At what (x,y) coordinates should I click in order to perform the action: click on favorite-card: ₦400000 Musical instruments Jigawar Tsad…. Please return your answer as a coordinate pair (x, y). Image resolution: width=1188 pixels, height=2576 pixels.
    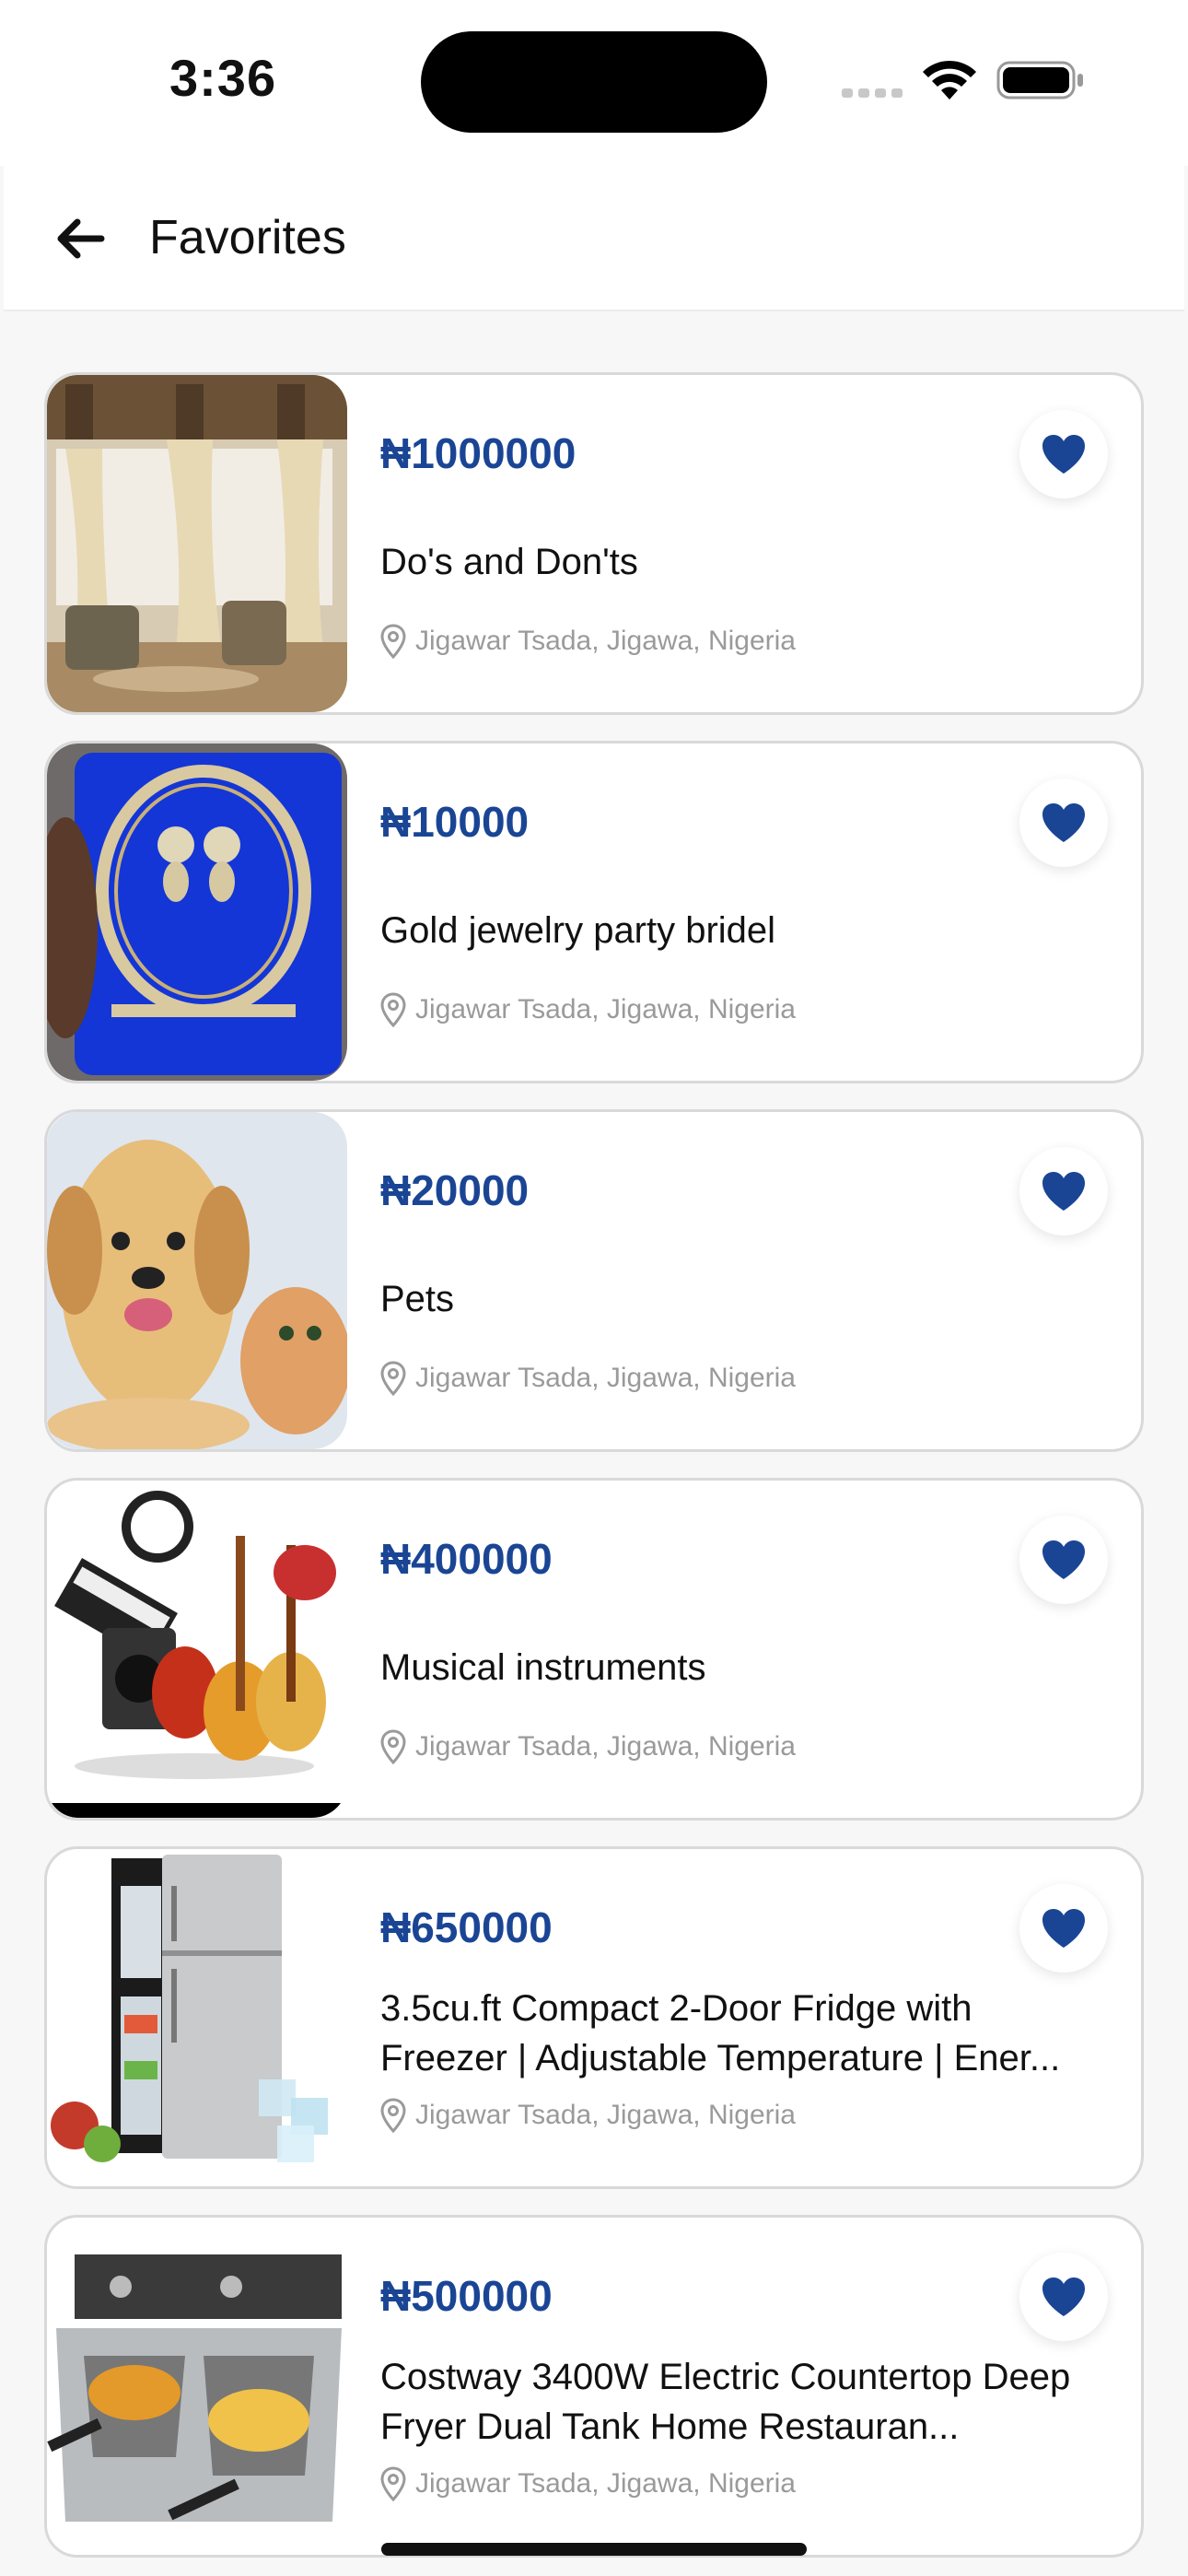
    Looking at the image, I should click on (594, 1649).